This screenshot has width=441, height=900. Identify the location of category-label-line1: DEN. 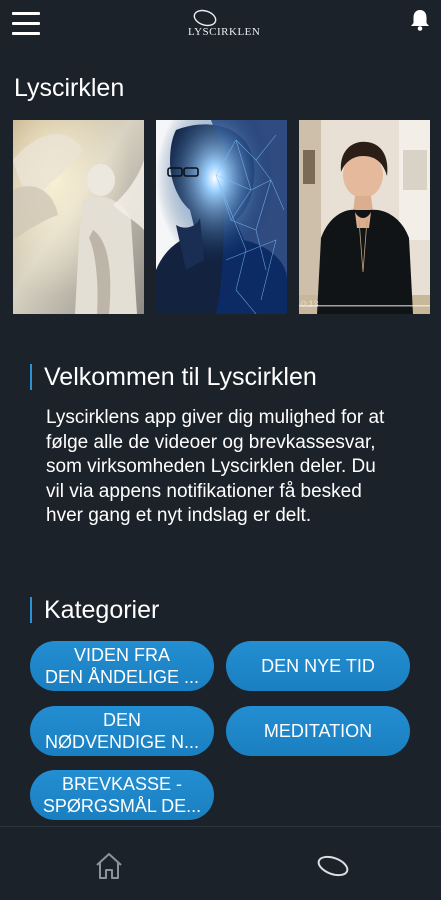
(121, 720).